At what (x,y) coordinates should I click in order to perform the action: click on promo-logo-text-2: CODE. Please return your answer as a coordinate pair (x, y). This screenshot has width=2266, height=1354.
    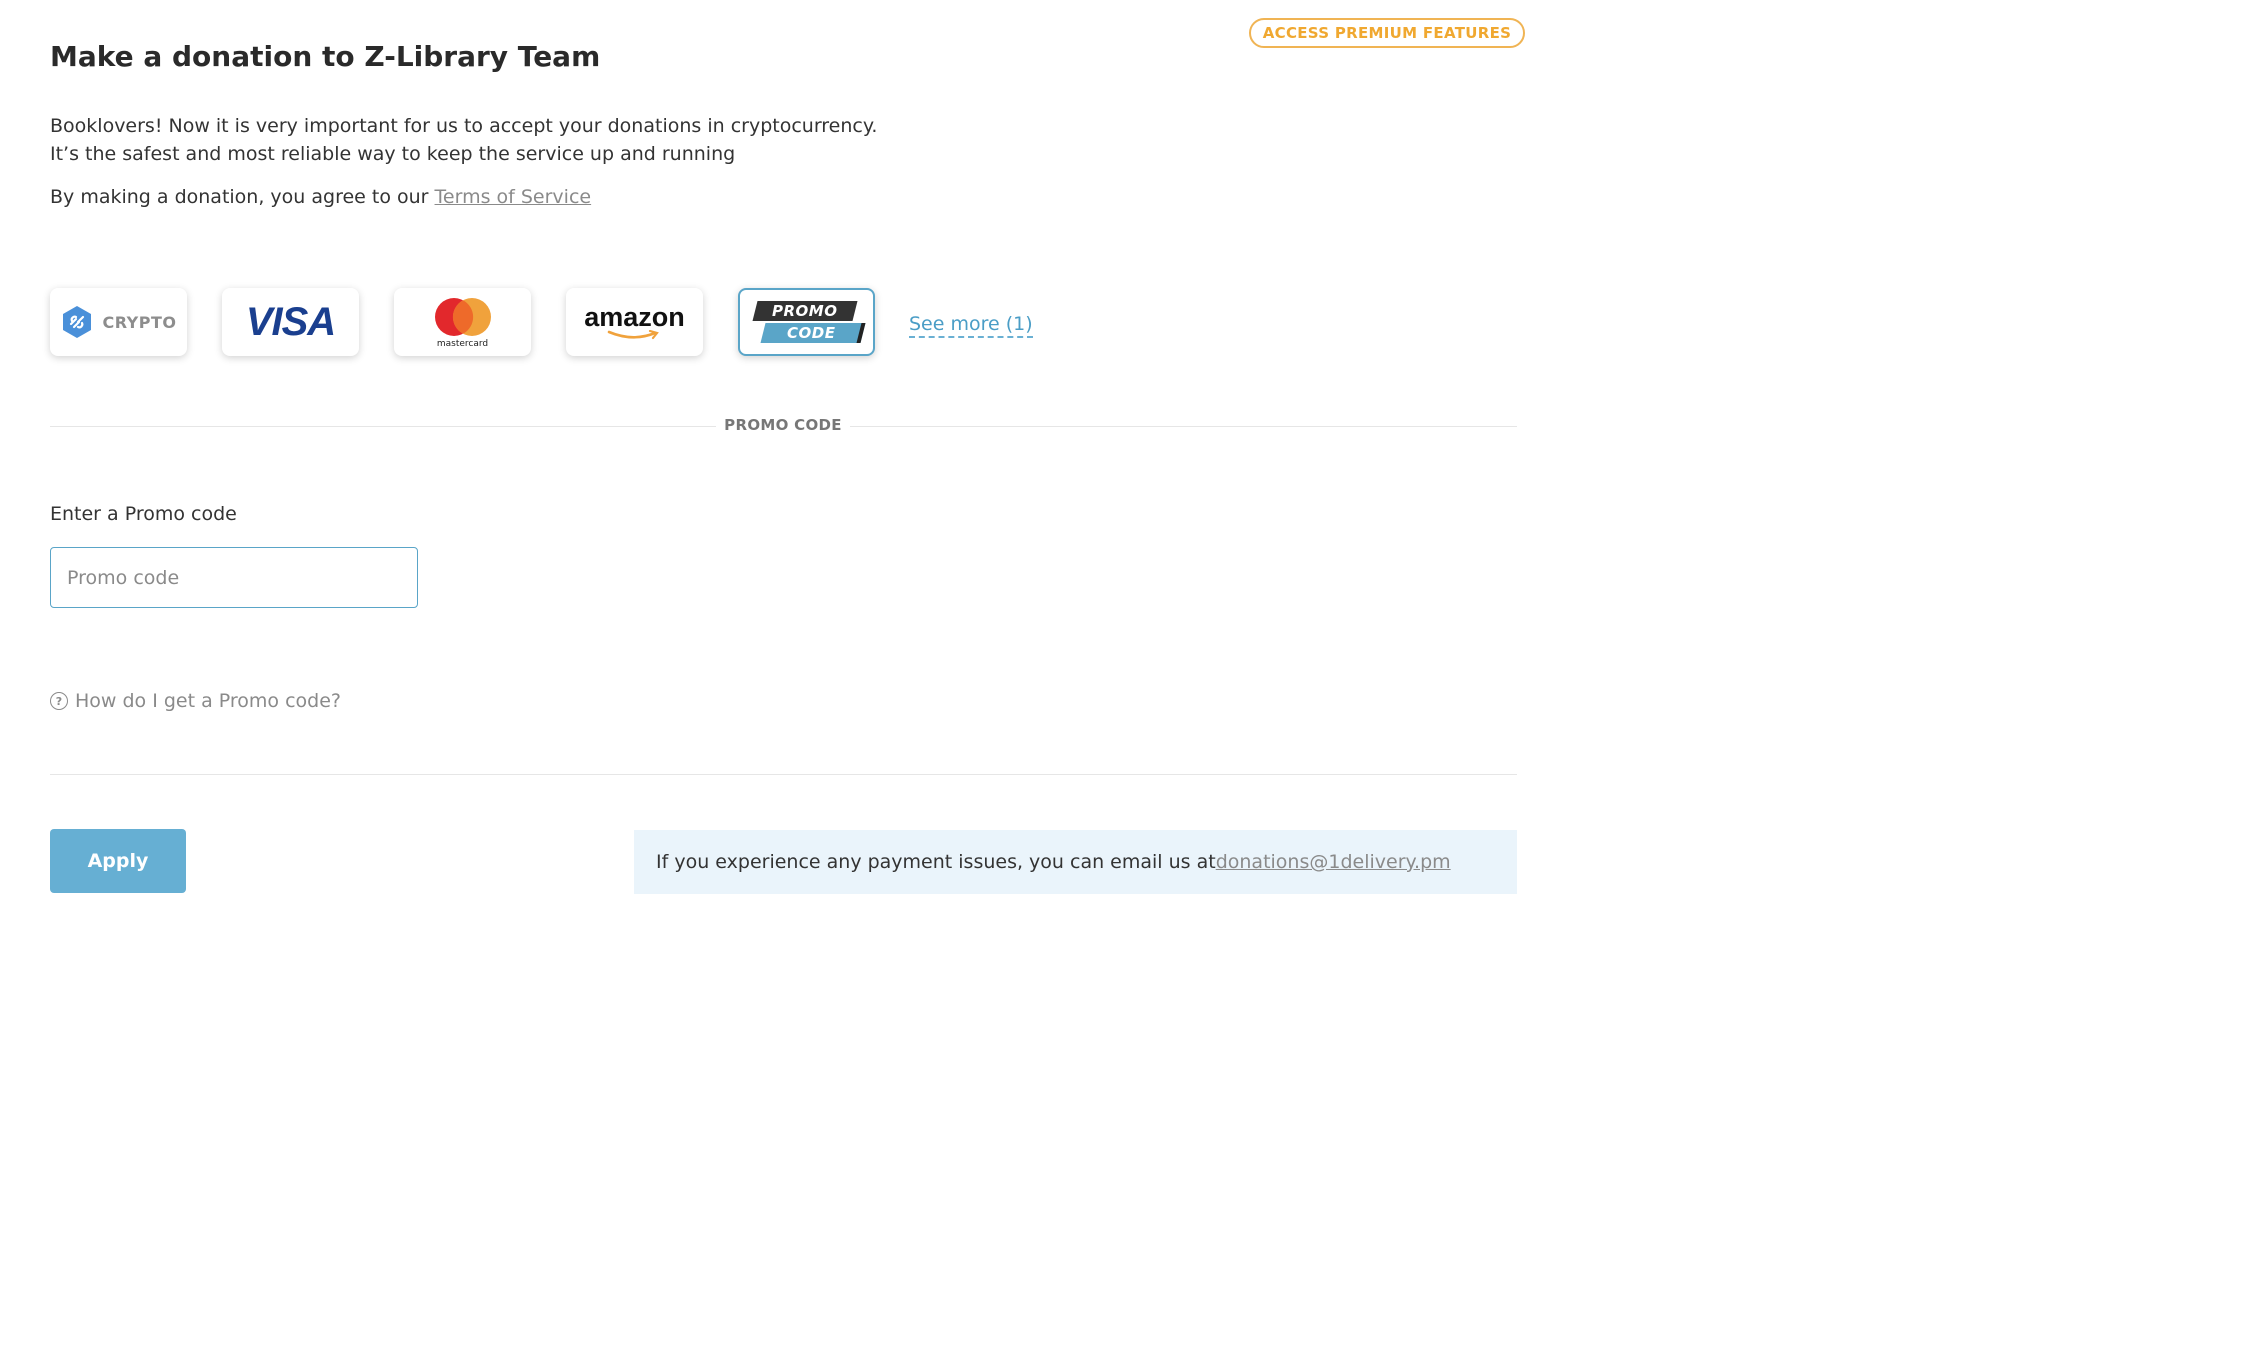
    Looking at the image, I should click on (810, 333).